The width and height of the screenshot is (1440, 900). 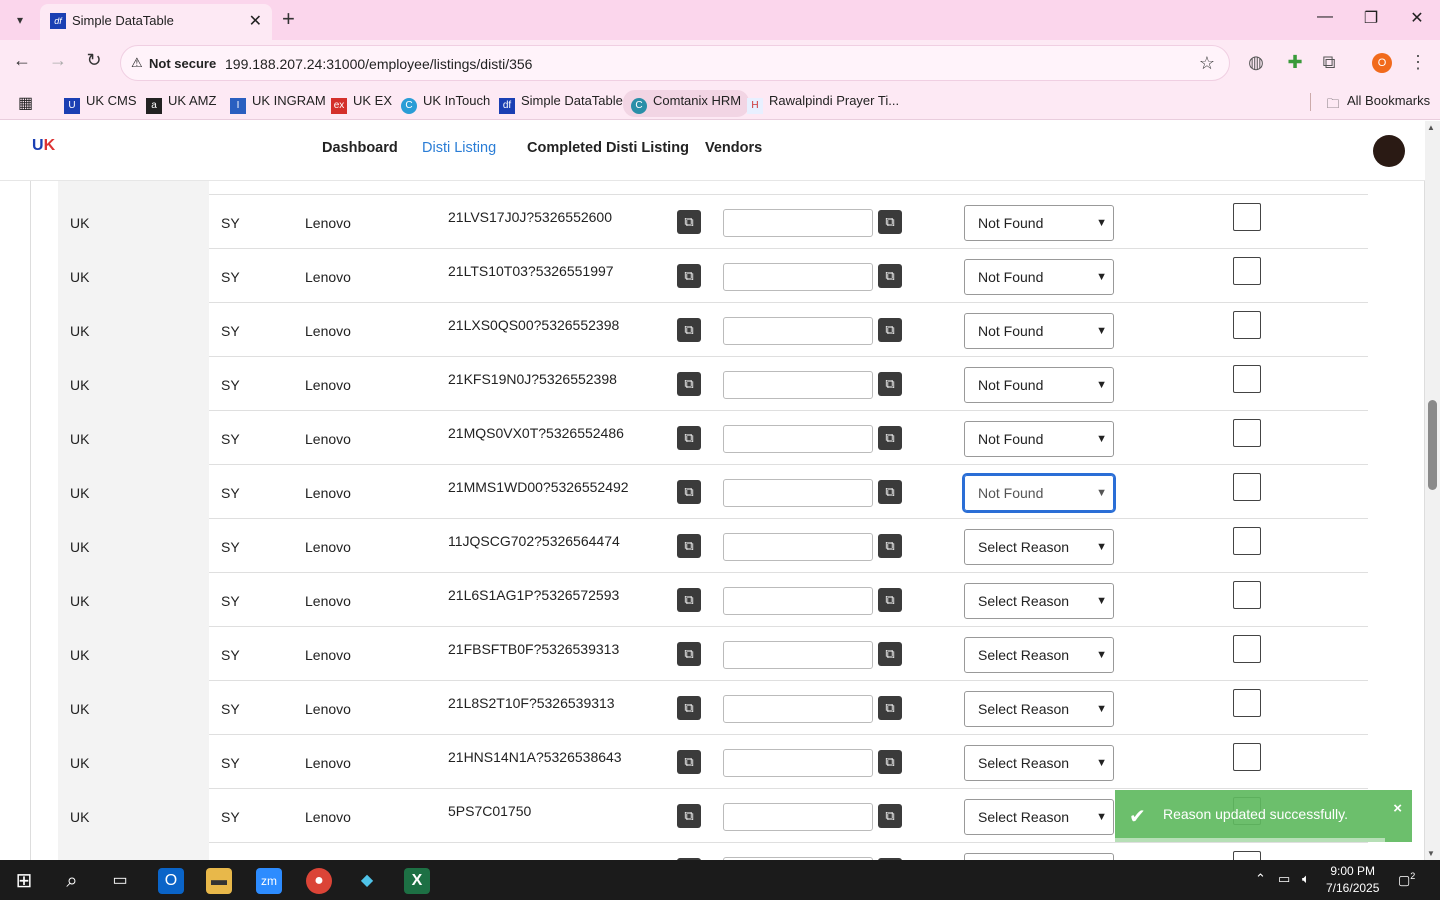 I want to click on browser-tab: df Simple DataTable ✕, so click(x=156, y=22).